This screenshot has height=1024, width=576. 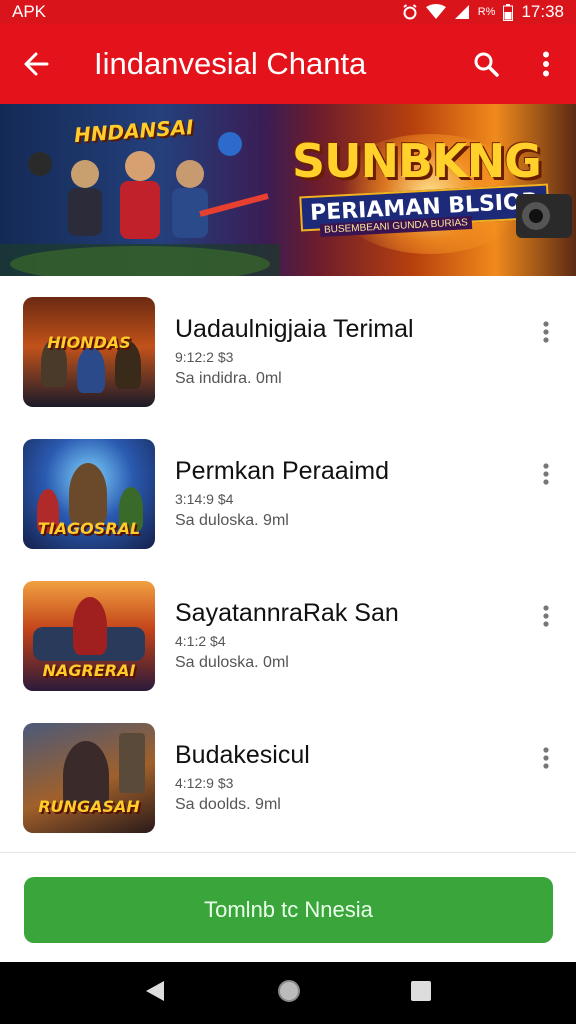 I want to click on wifi-icon, so click(x=435, y=11).